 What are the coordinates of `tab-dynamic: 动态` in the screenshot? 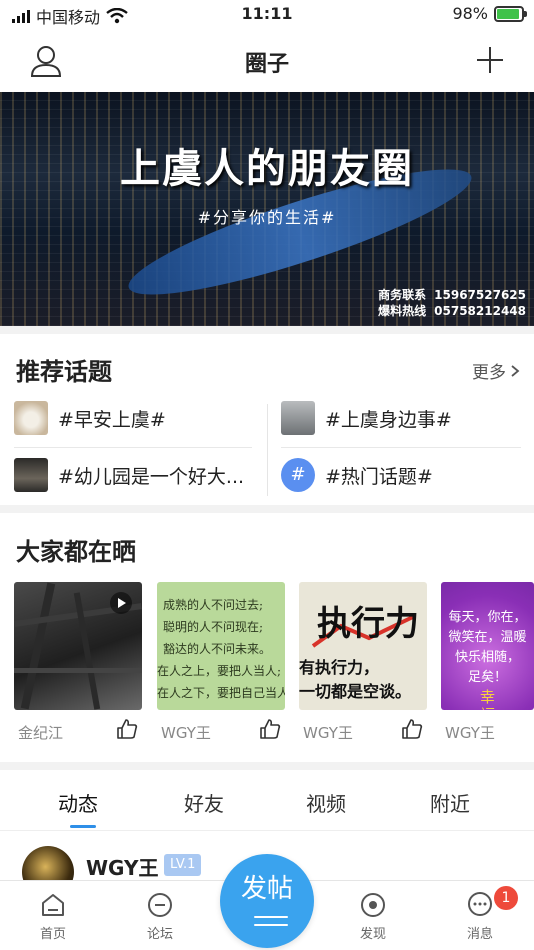 It's located at (78, 802).